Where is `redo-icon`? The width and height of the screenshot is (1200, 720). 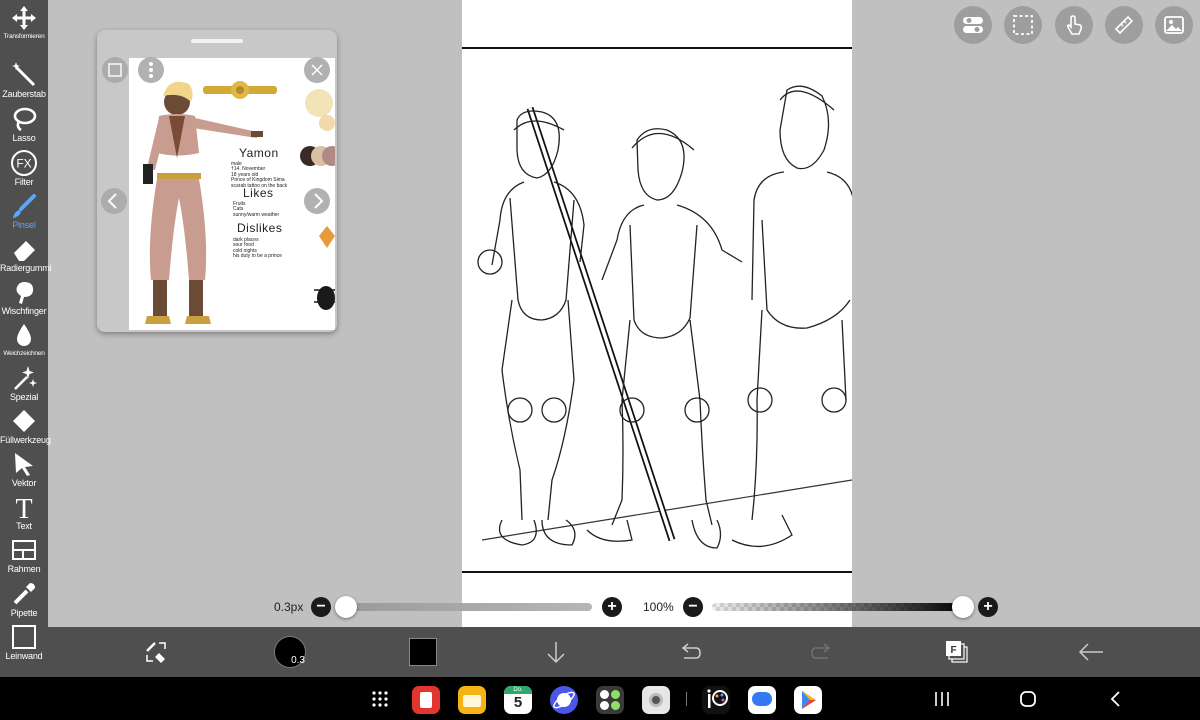 redo-icon is located at coordinates (821, 651).